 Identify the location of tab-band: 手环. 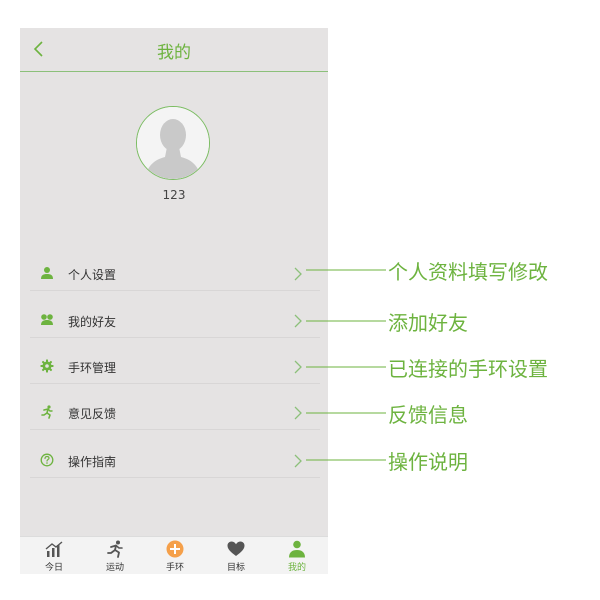
(175, 555).